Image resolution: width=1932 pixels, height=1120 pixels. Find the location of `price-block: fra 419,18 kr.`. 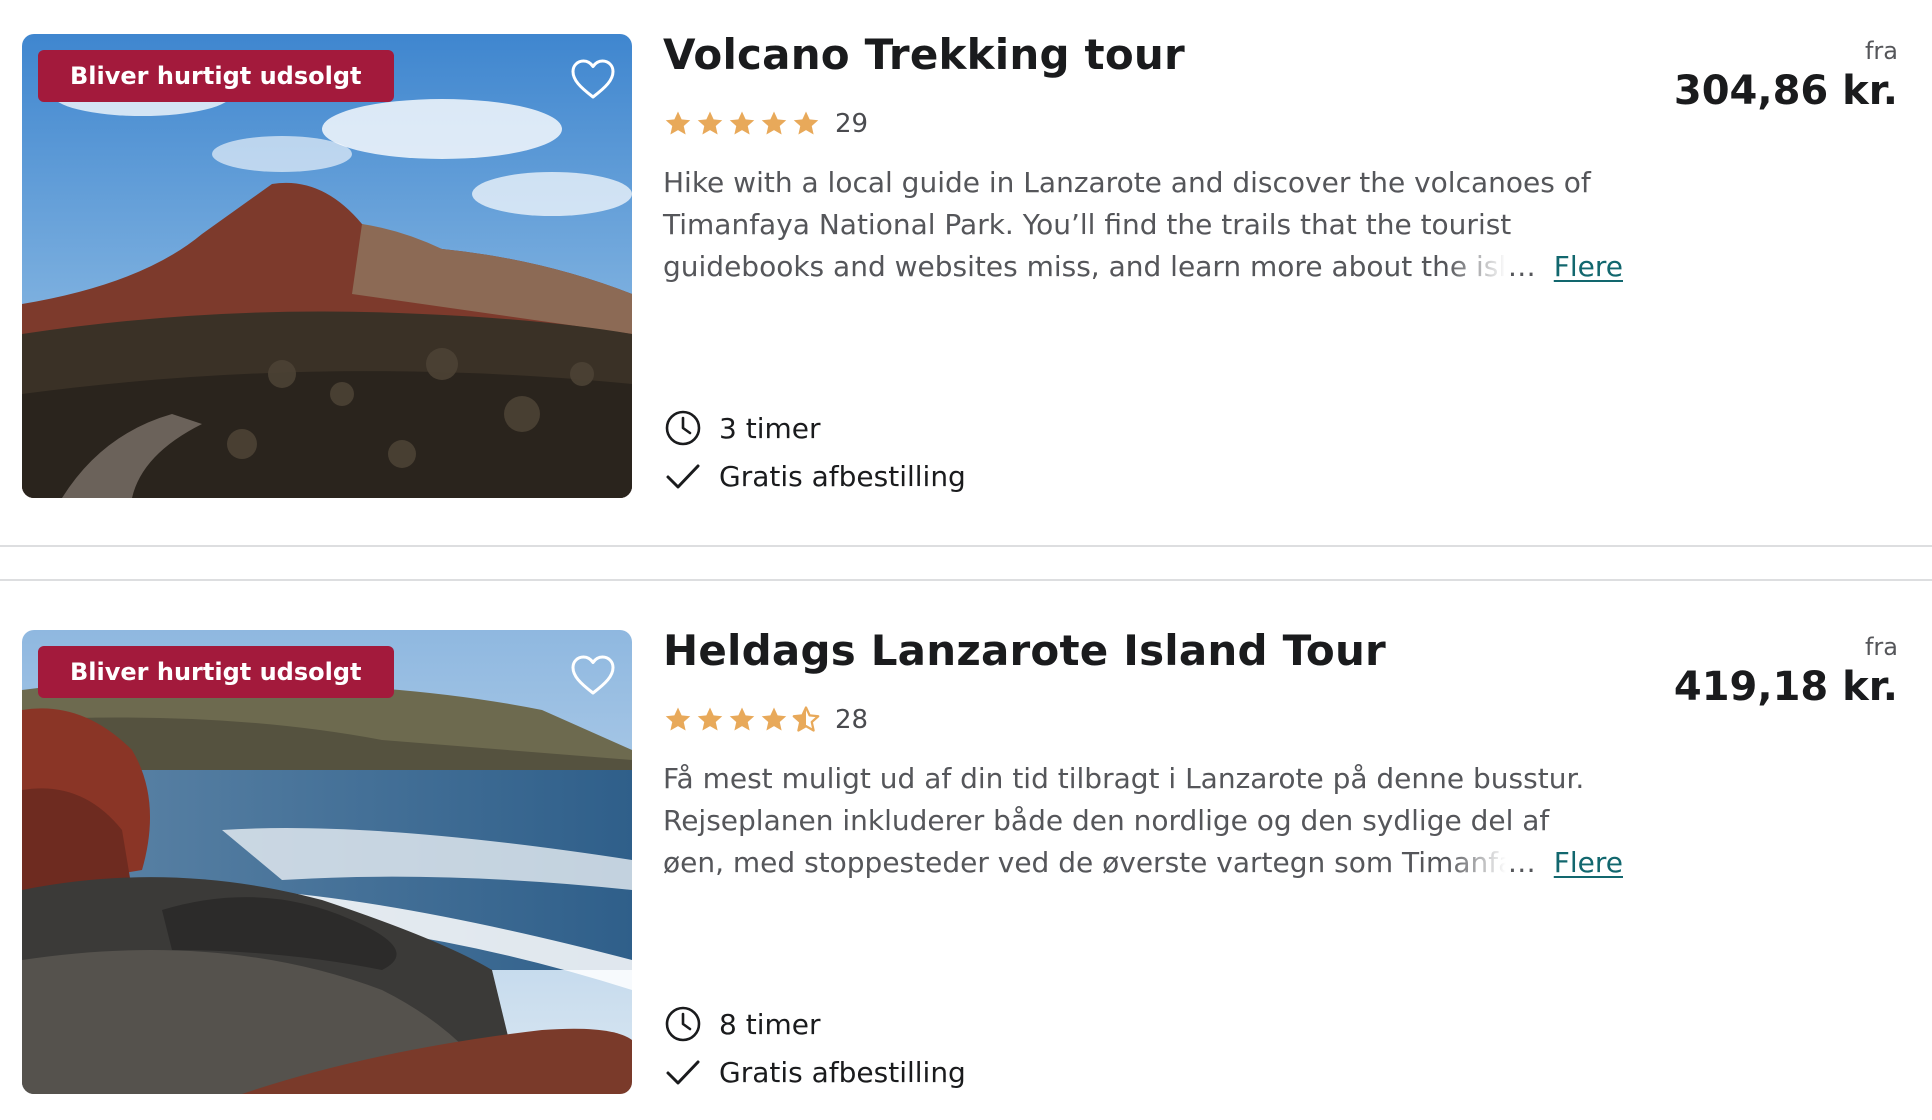

price-block: fra 419,18 kr. is located at coordinates (1786, 672).